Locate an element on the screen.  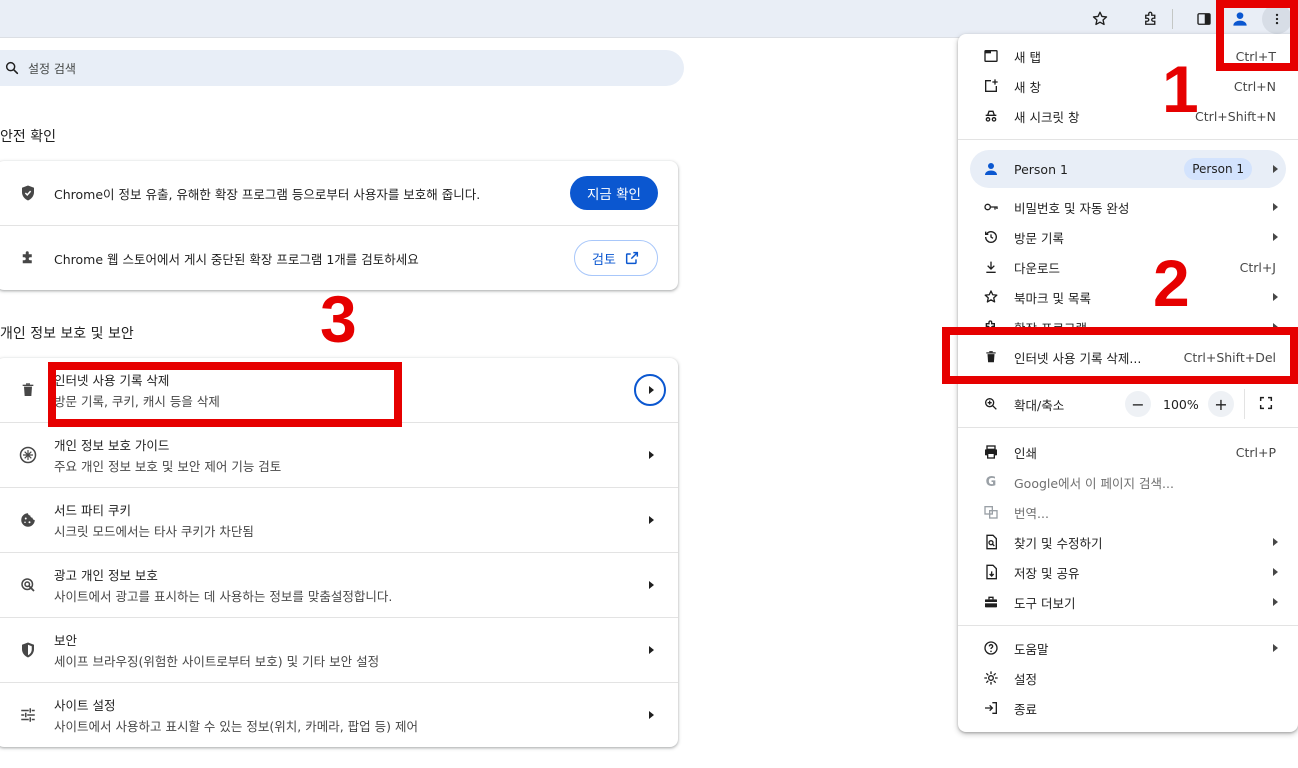
menu-zoom: 확대/축소 − 100% + is located at coordinates (1128, 404).